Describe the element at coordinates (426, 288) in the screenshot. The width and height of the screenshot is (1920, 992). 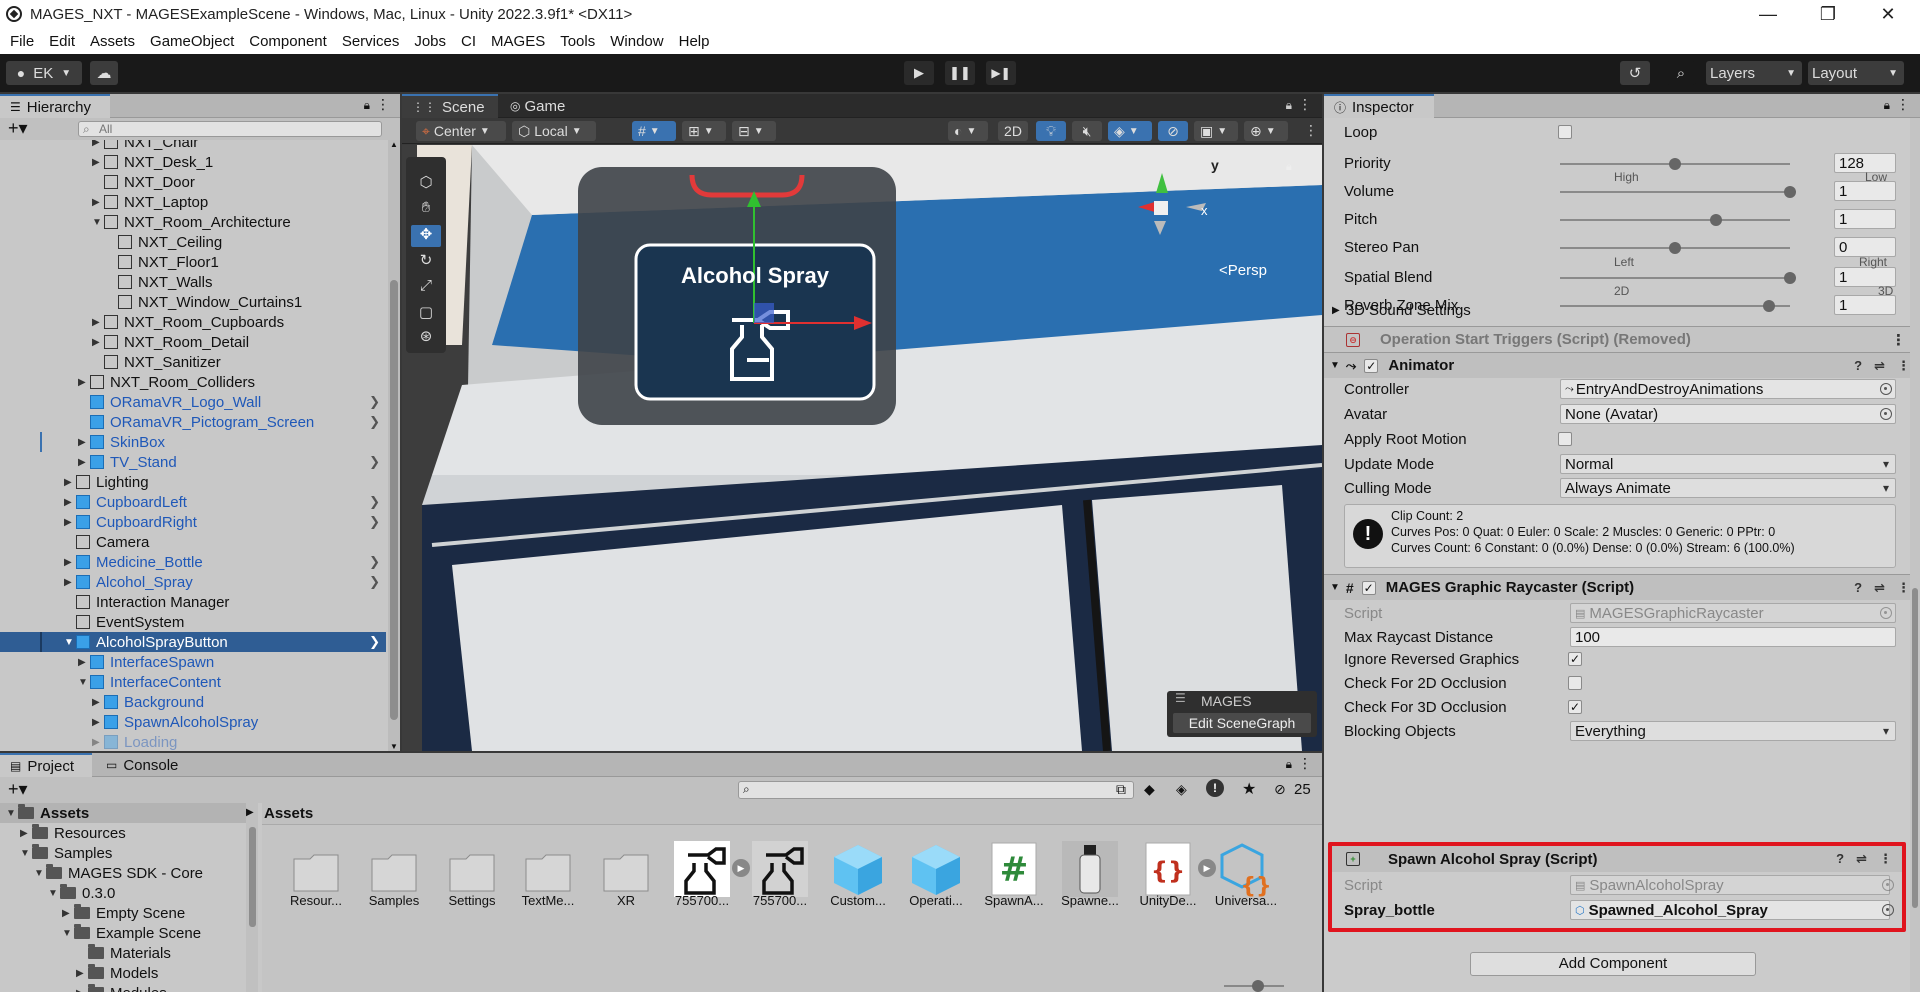
I see `scale-tool-button: ⤢` at that location.